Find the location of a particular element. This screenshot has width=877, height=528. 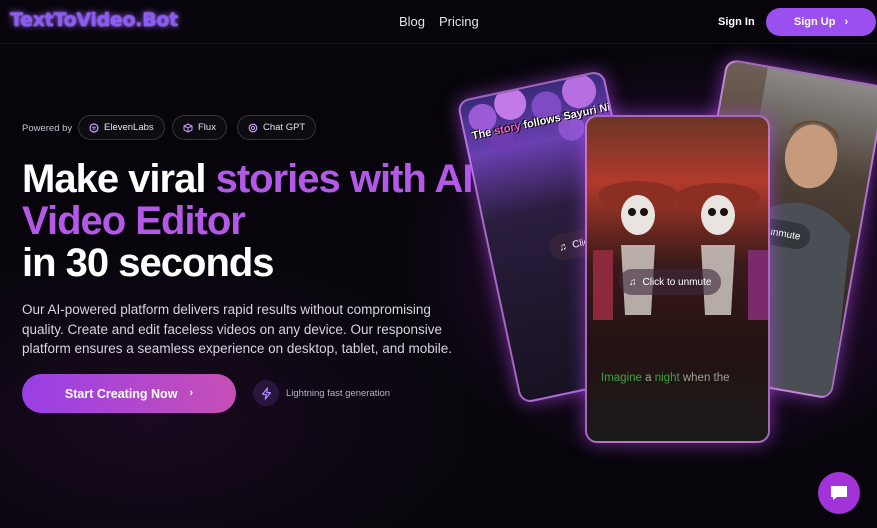

sign-up-button: Sign Up › is located at coordinates (821, 22).